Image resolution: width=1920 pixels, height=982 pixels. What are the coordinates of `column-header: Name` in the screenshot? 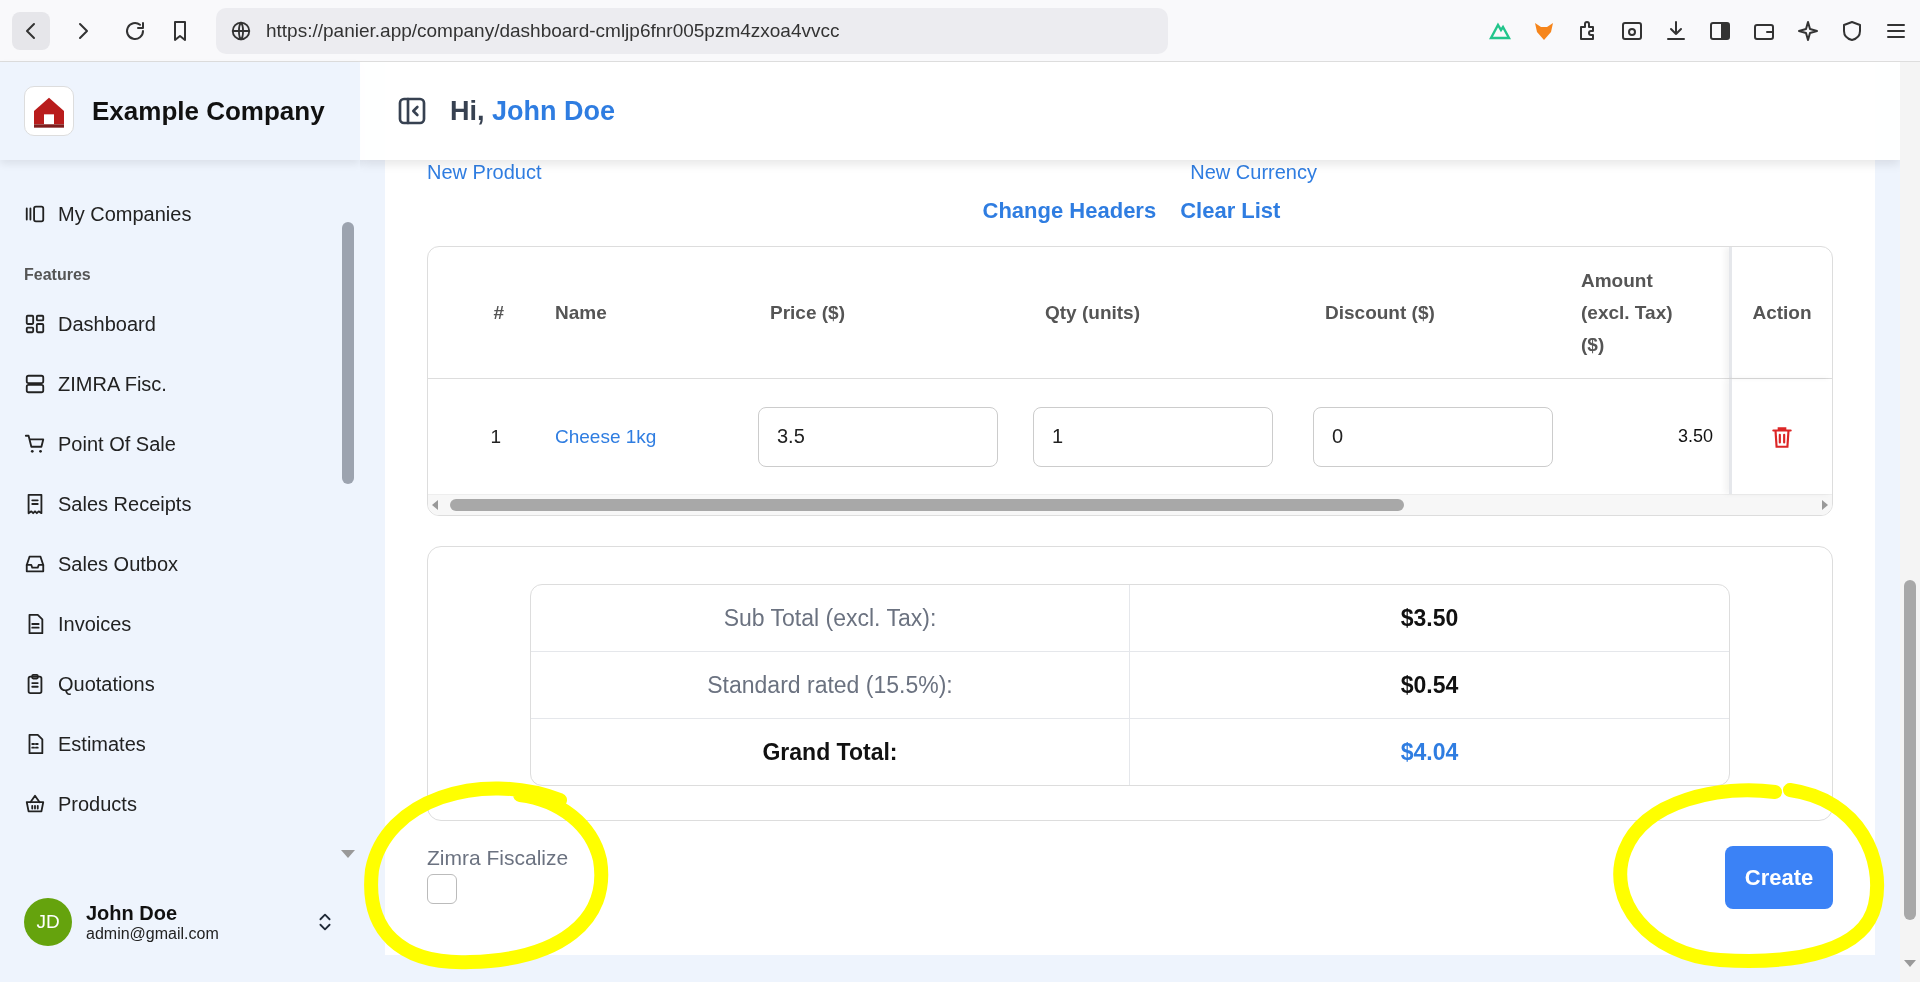 It's located at (581, 312).